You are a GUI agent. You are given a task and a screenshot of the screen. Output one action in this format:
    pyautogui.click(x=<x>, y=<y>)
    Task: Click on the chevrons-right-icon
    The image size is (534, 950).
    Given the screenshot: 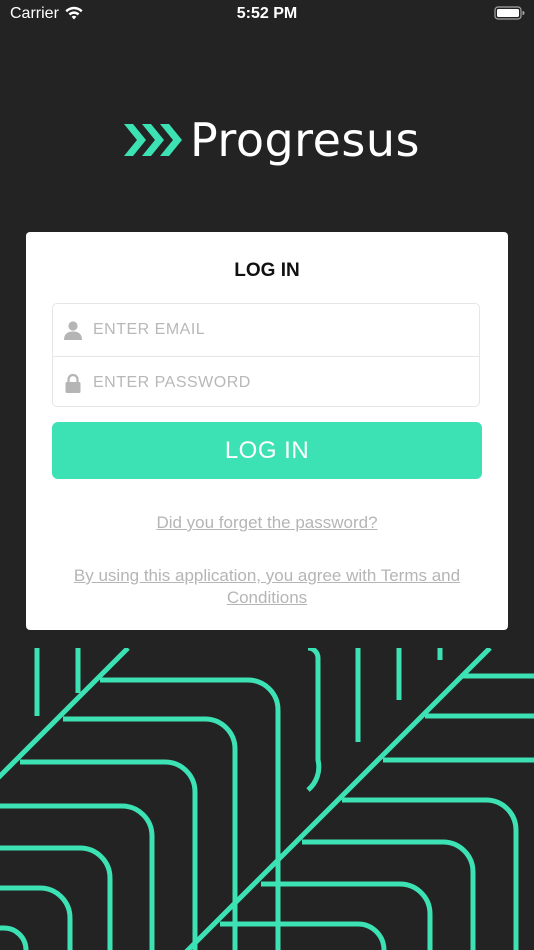 What is the action you would take?
    pyautogui.click(x=153, y=140)
    